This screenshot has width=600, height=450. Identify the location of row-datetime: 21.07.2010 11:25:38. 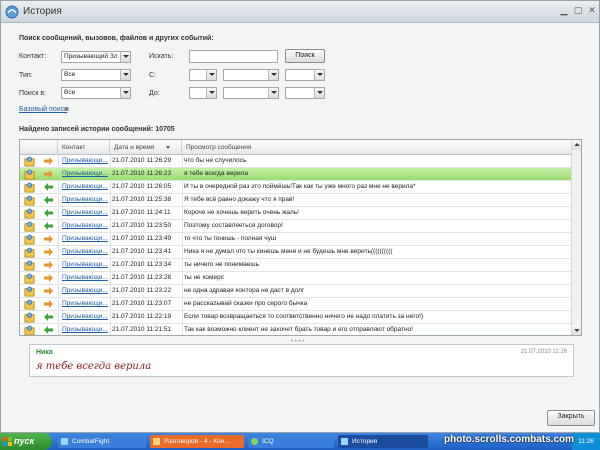
(142, 199).